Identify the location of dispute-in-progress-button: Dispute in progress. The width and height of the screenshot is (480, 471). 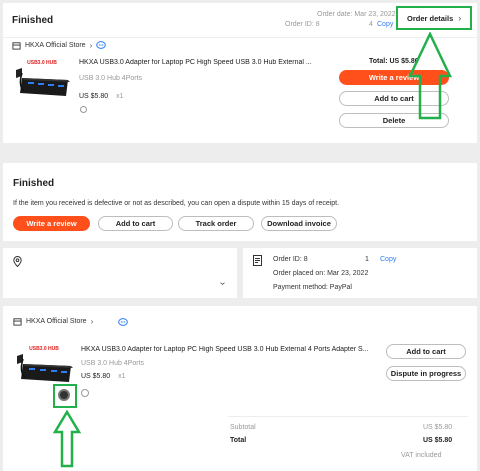
(426, 373).